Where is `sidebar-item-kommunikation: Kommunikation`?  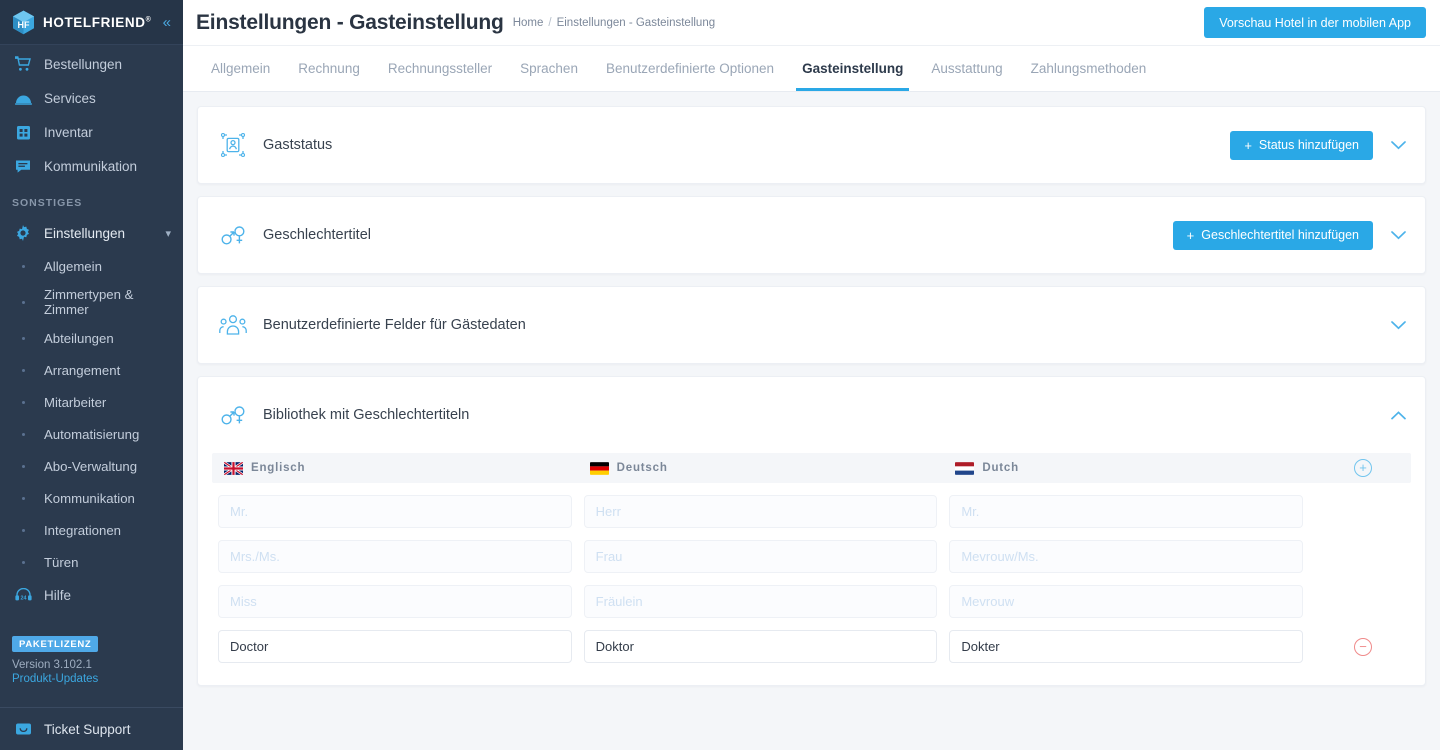 sidebar-item-kommunikation: Kommunikation is located at coordinates (91, 166).